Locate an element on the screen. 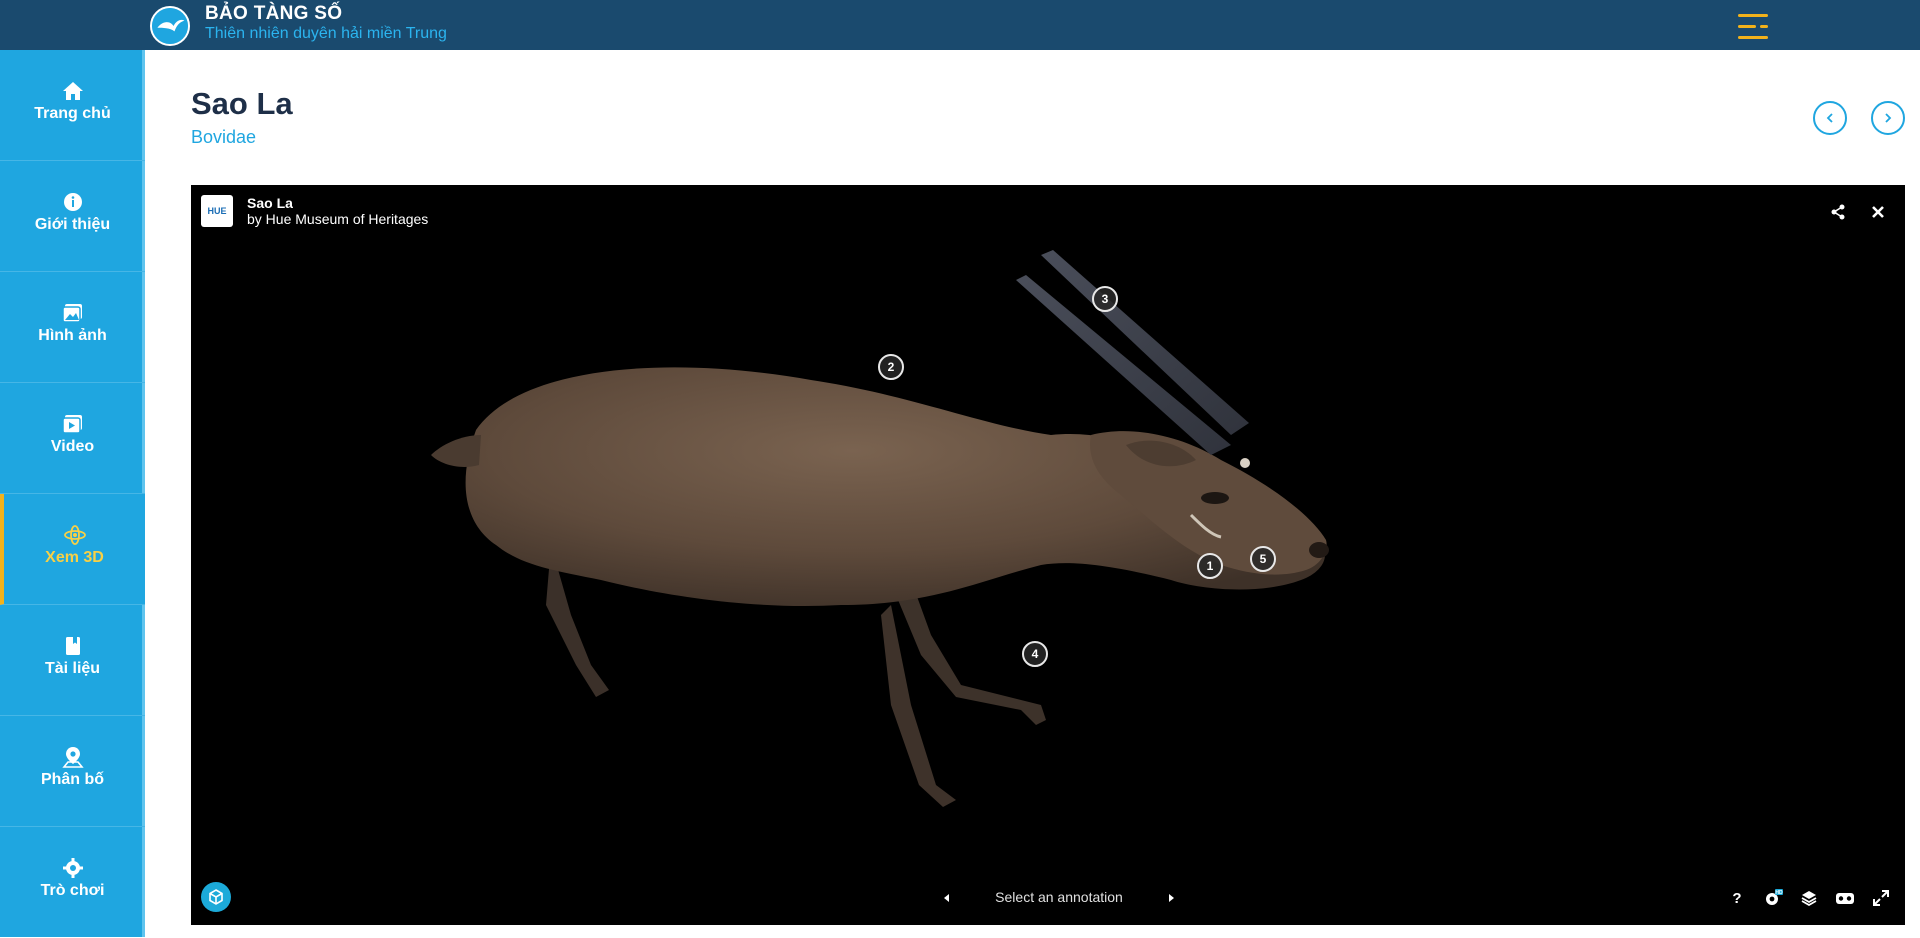  layers-icon is located at coordinates (1809, 898).